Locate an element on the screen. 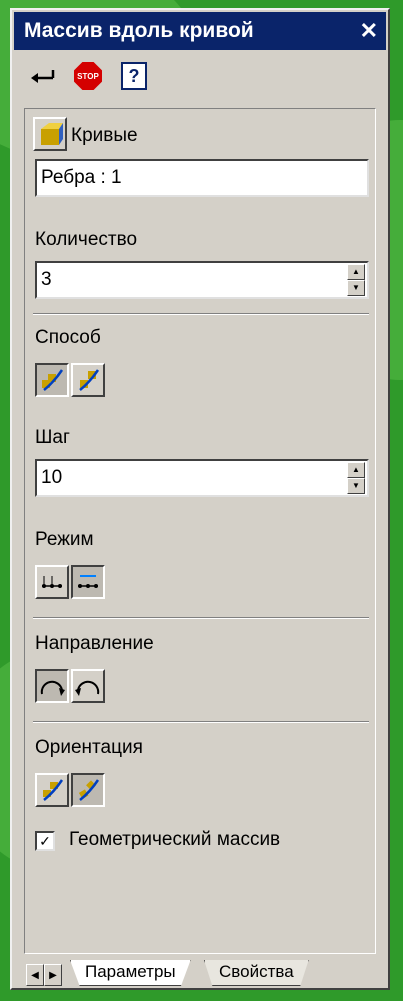 The width and height of the screenshot is (403, 1001). direction-cw-button is located at coordinates (52, 686).